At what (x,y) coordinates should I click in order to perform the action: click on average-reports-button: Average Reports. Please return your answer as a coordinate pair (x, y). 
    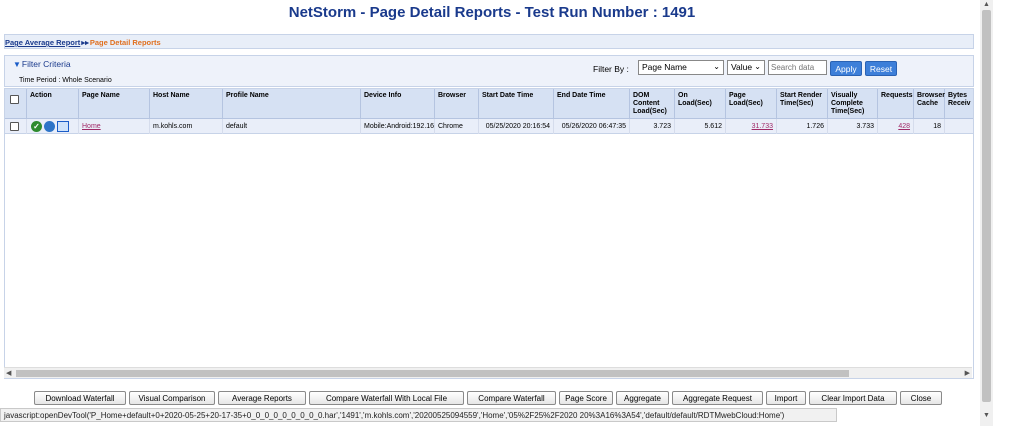
    Looking at the image, I should click on (262, 398).